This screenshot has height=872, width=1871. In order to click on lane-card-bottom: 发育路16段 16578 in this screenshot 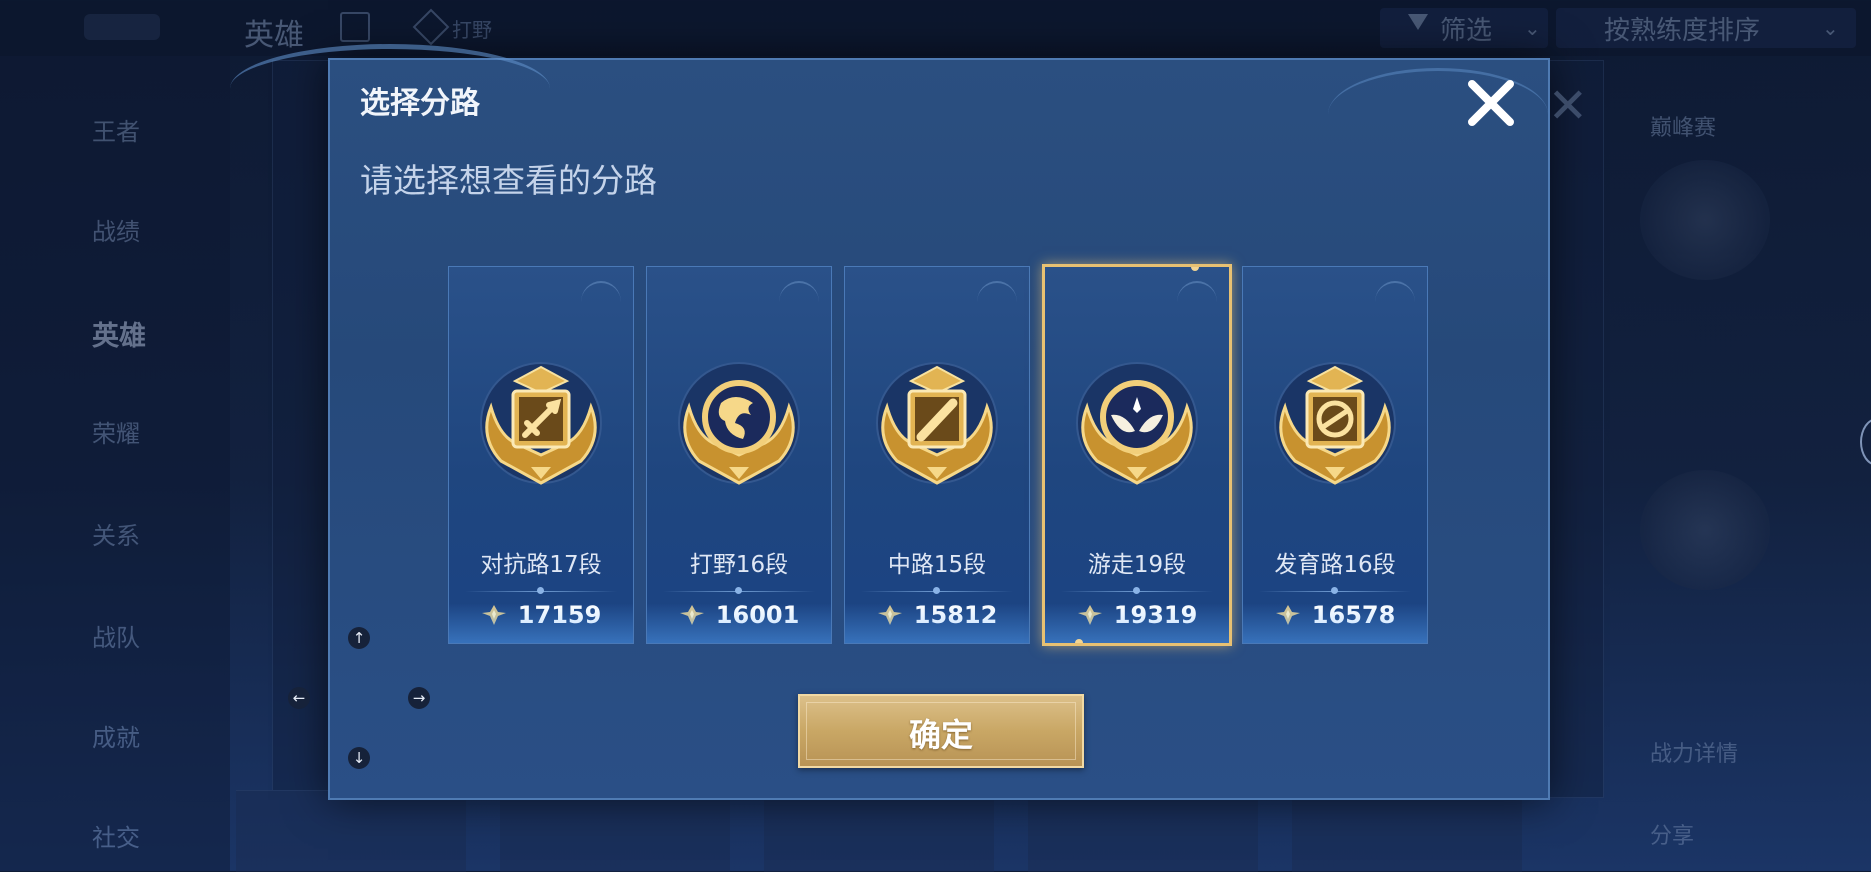, I will do `click(1335, 455)`.